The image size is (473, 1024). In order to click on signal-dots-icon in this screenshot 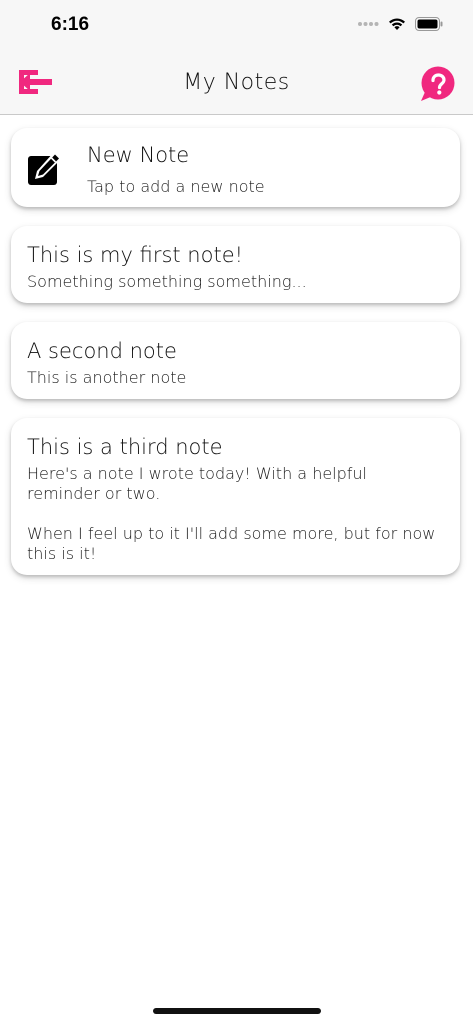, I will do `click(368, 24)`.